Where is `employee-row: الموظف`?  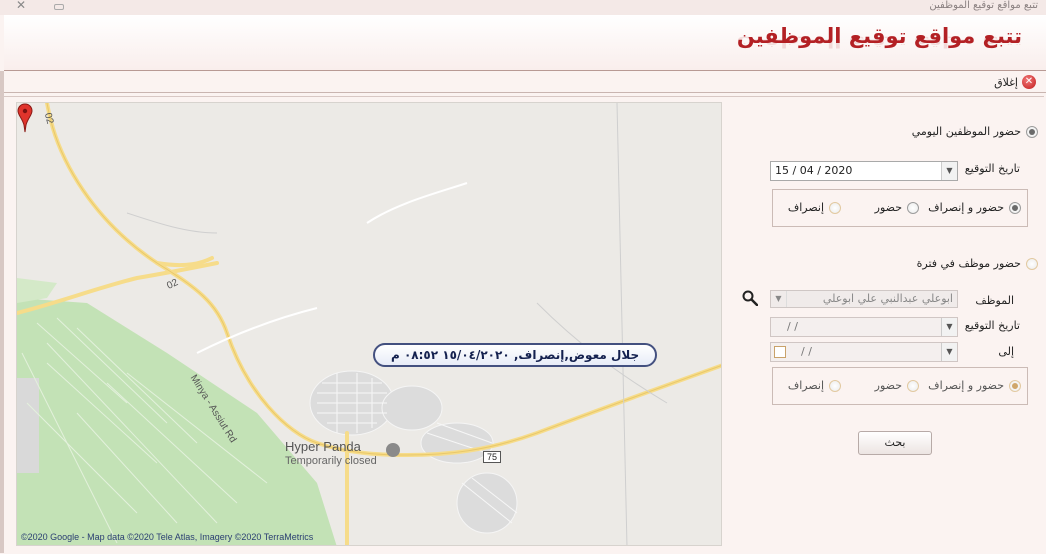
employee-row: الموظف is located at coordinates (994, 300).